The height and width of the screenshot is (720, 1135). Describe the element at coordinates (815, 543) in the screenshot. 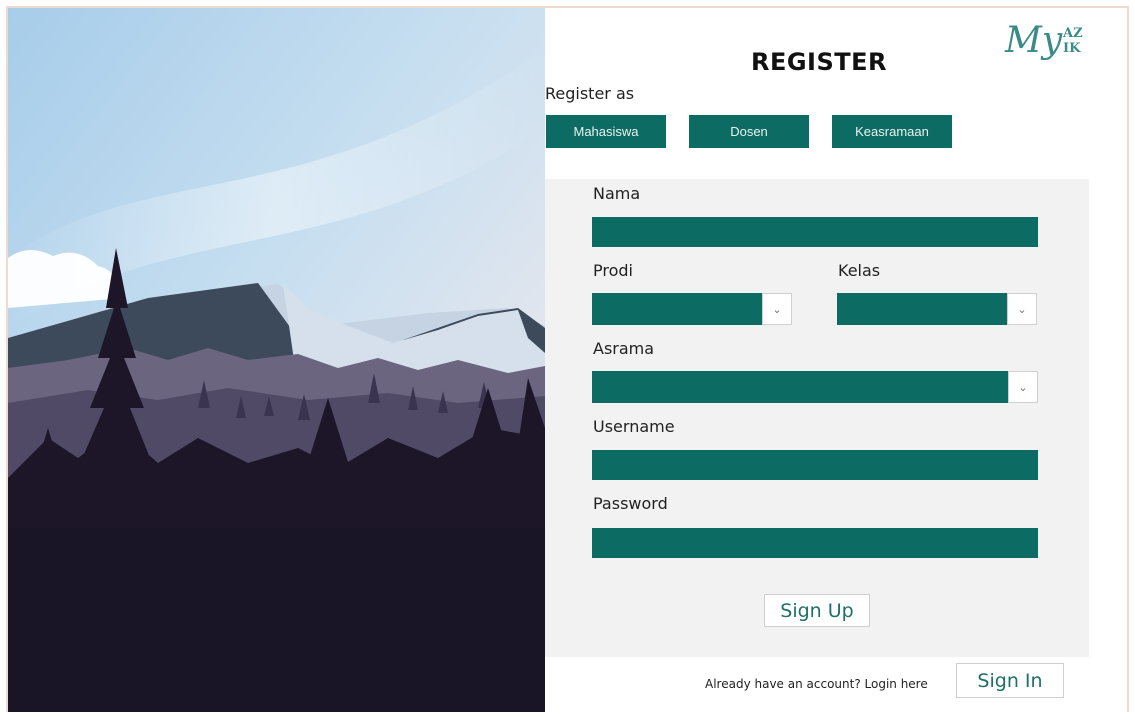

I see `password-input` at that location.